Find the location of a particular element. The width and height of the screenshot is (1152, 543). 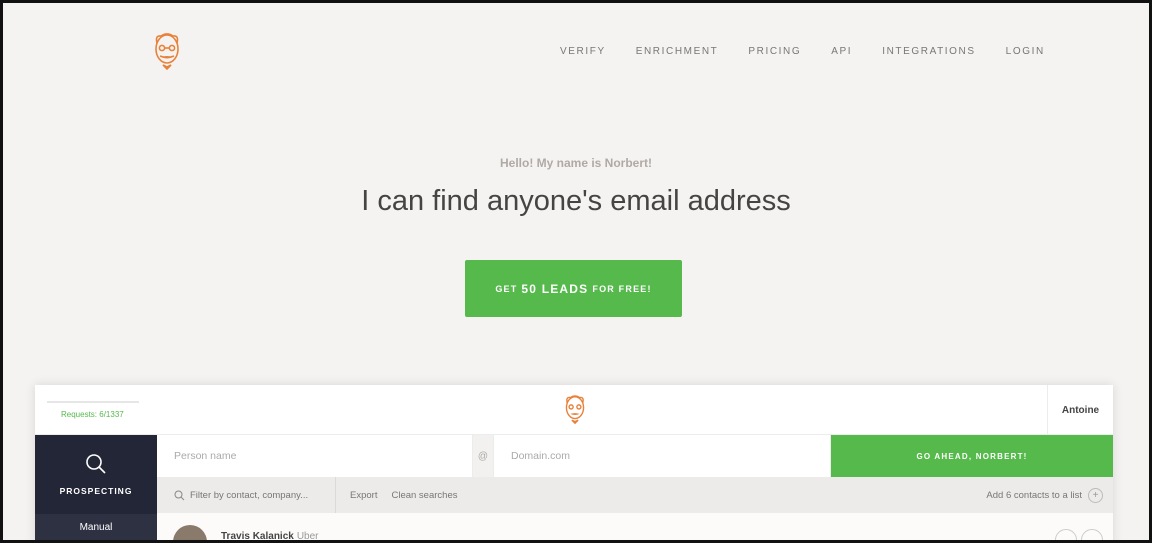

cta-prefix: GET is located at coordinates (506, 288).